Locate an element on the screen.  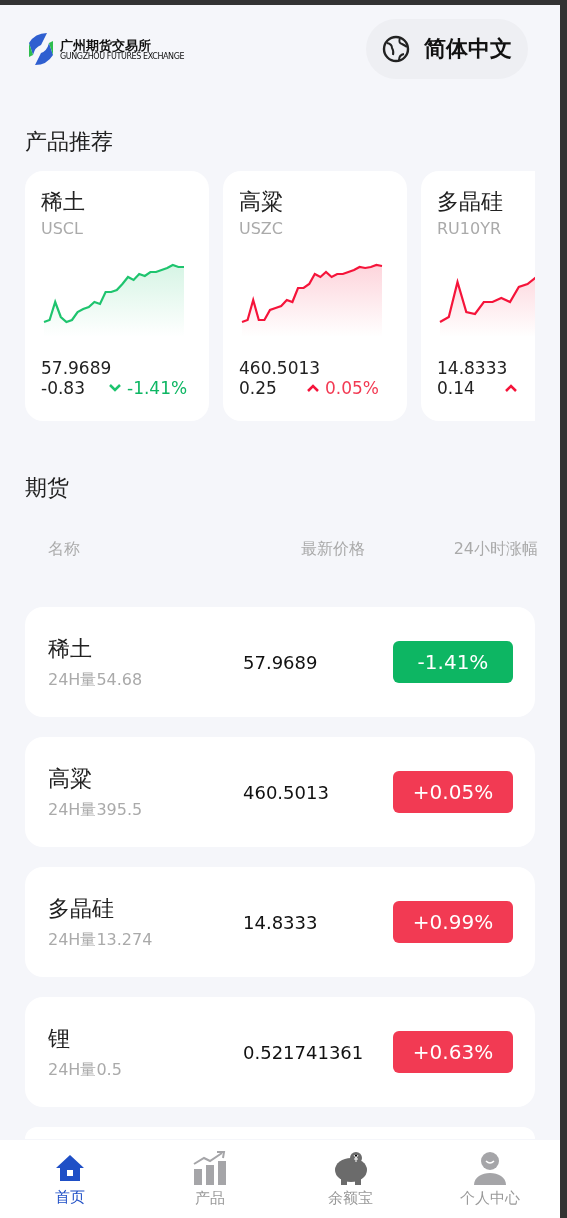
futures-volume: 24H量13.274 is located at coordinates (101, 940).